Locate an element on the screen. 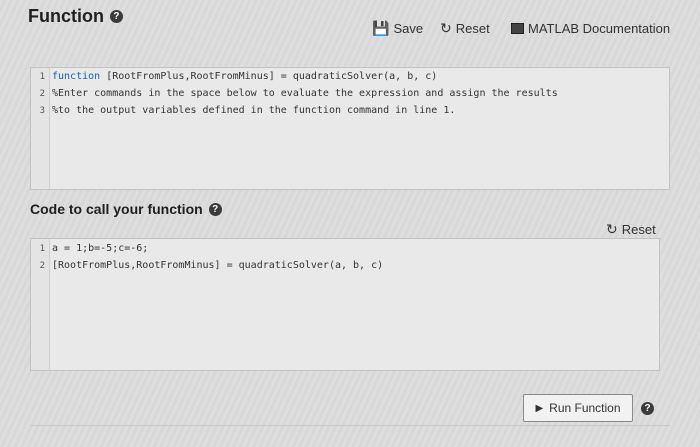 The width and height of the screenshot is (700, 447). call-section-title: Code to call your function ? is located at coordinates (126, 209).